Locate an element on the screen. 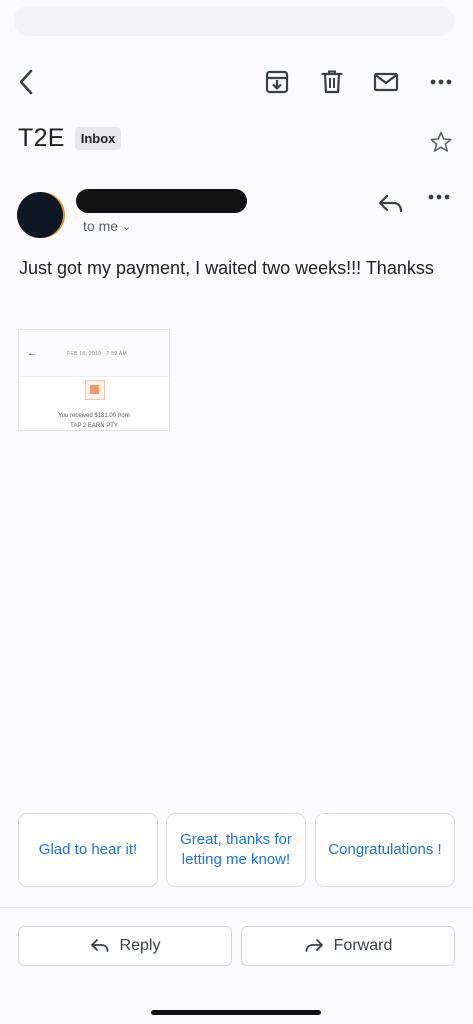 This screenshot has width=473, height=1024. divider is located at coordinates (236, 907).